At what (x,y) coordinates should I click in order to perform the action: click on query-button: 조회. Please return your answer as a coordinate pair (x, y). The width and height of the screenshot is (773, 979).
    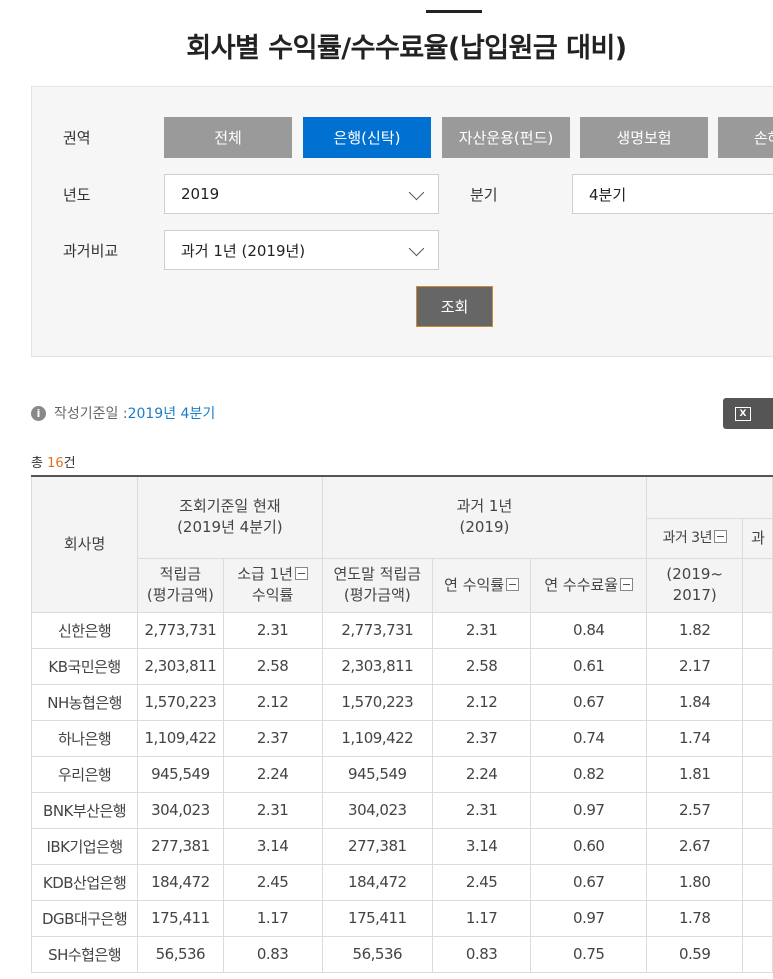
    Looking at the image, I should click on (454, 306).